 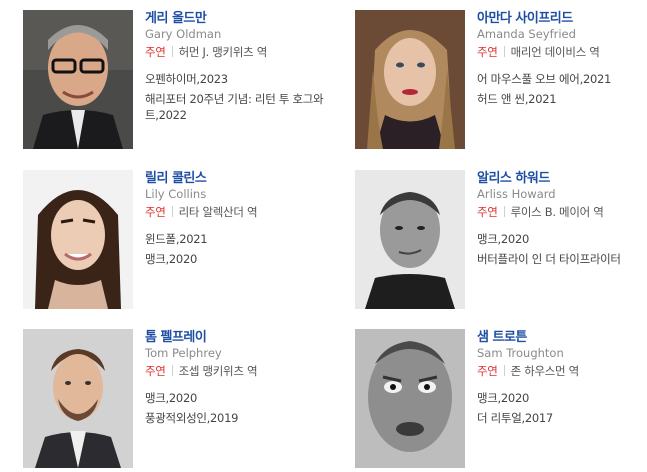 What do you see at coordinates (562, 418) in the screenshot?
I see `filmography-item: 더 리투얼,2017` at bounding box center [562, 418].